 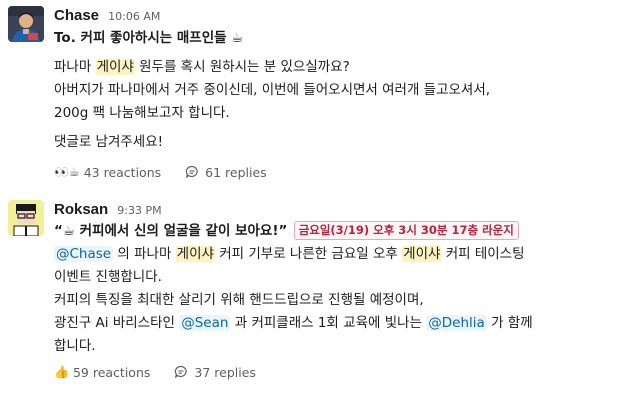 What do you see at coordinates (108, 277) in the screenshot?
I see `message-line-3: 이벤트 진행합니다.` at bounding box center [108, 277].